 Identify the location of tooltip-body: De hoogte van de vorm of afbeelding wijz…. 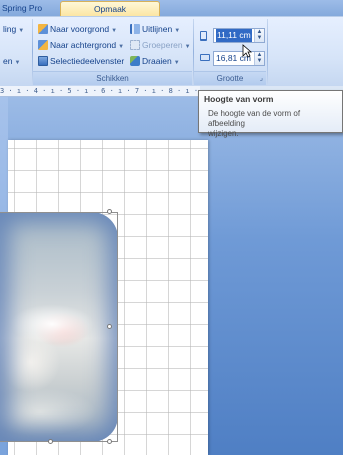
(270, 124).